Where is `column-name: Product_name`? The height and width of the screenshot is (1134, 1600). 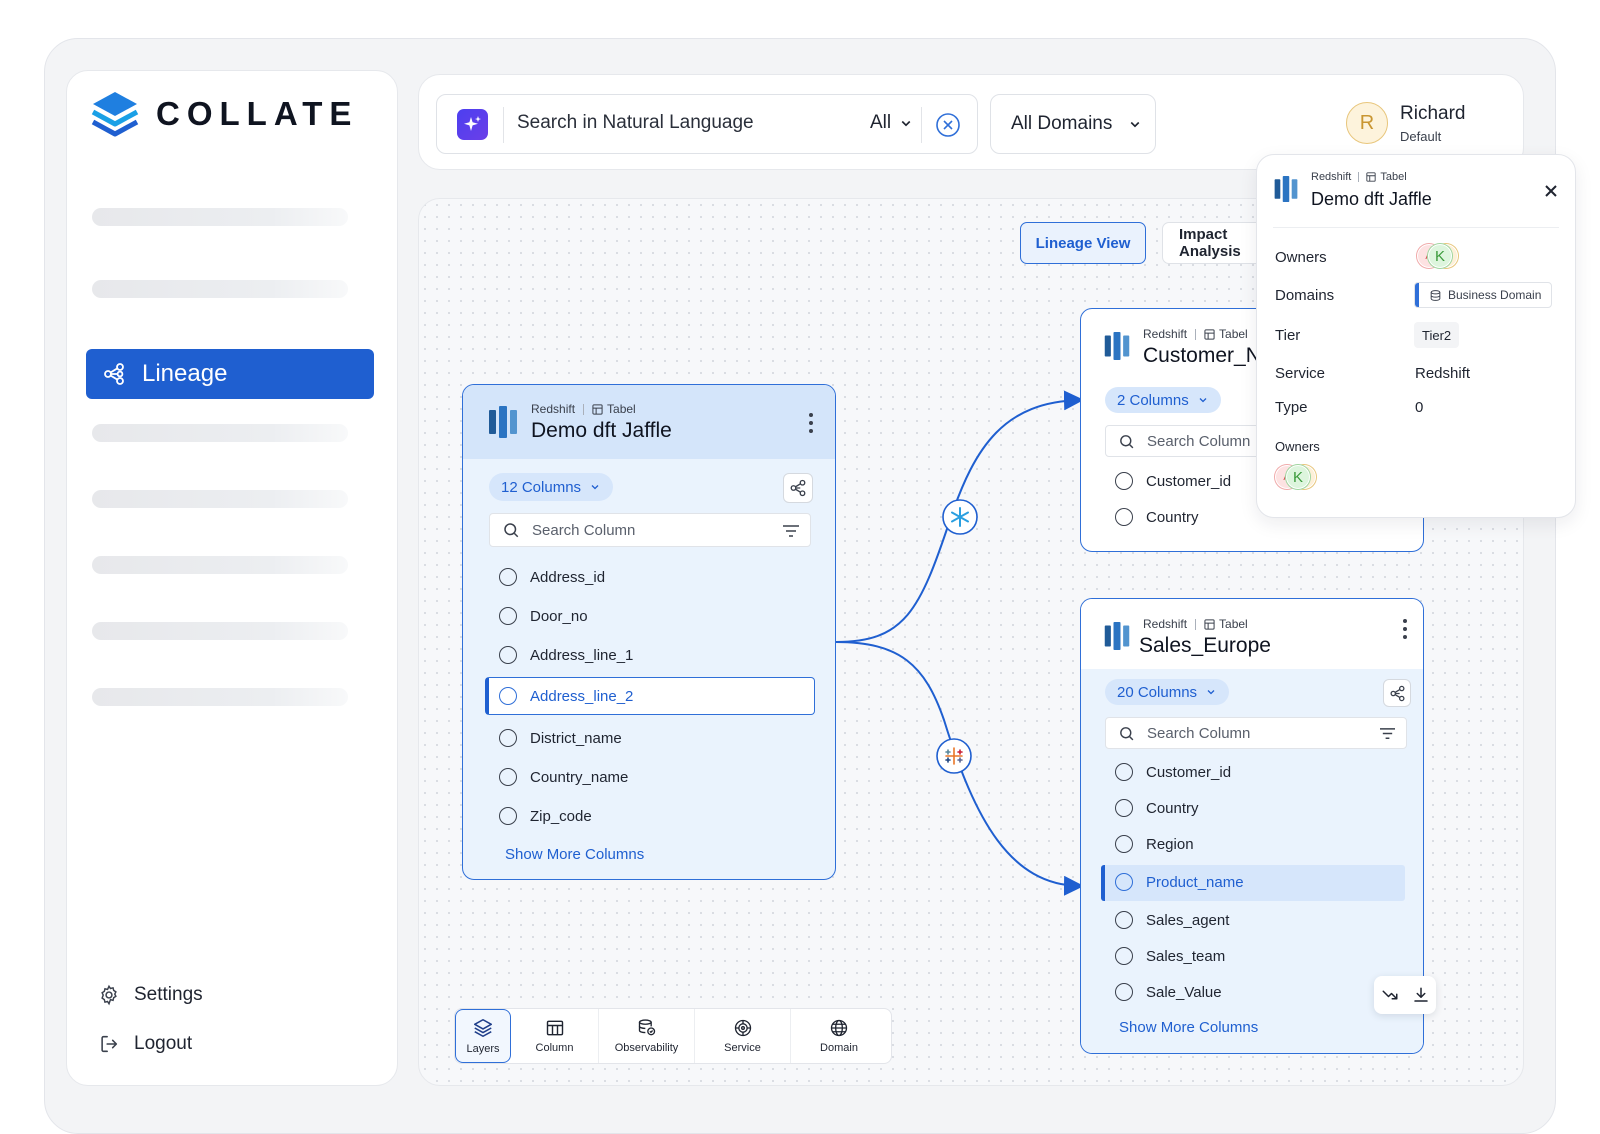 column-name: Product_name is located at coordinates (1195, 882).